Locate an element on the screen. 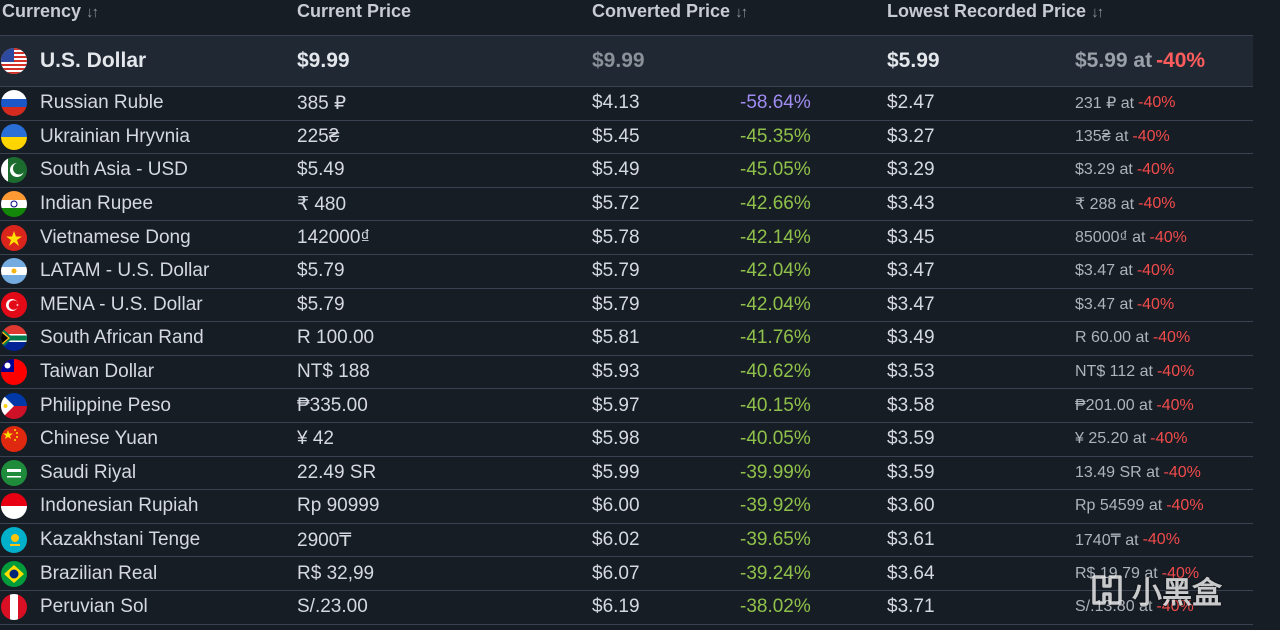 This screenshot has height=630, width=1280. currency-name: LATAM - U.S. Dollar is located at coordinates (125, 271).